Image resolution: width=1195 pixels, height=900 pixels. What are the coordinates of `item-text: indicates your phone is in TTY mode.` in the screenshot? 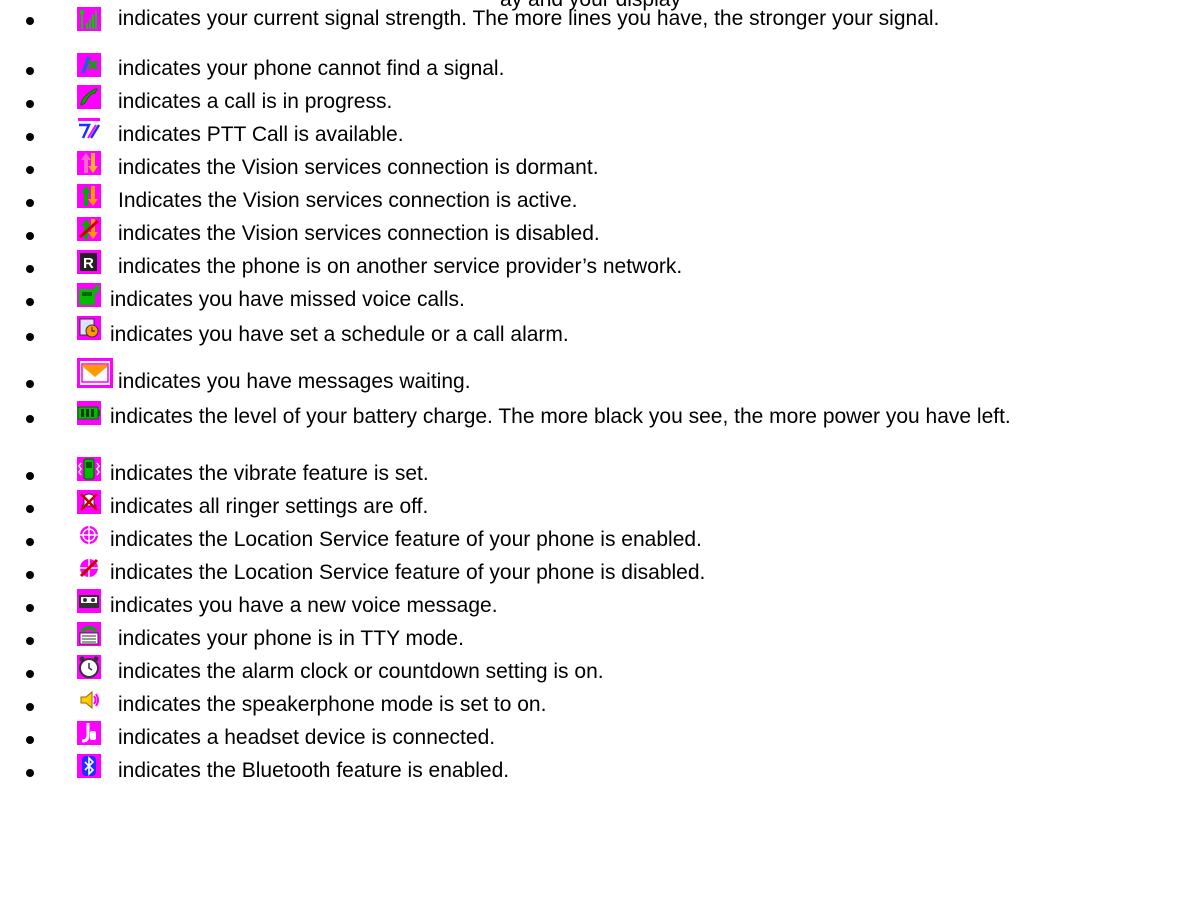 It's located at (291, 638).